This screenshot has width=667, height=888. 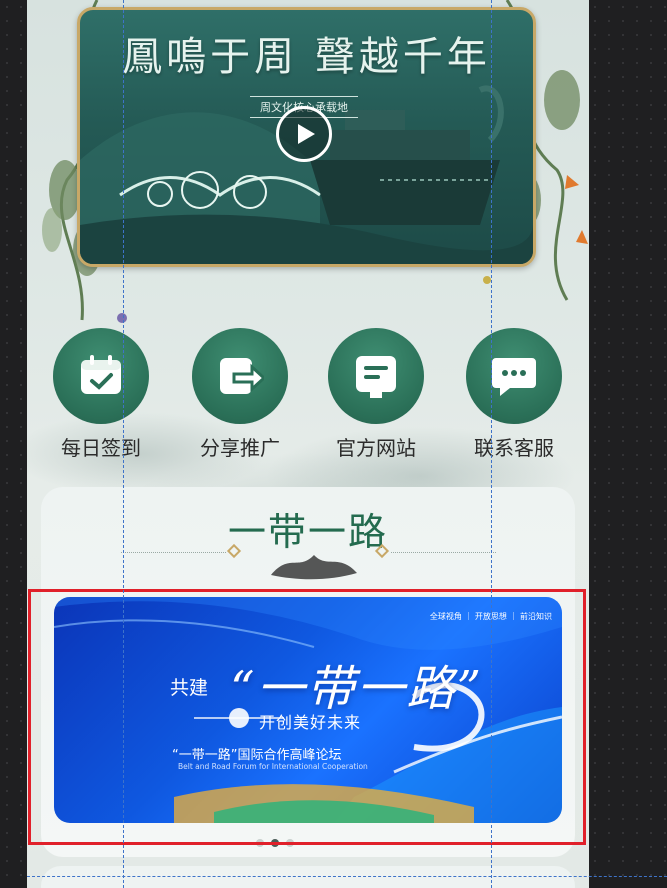 I want to click on ink-mountain-ornament, so click(x=314, y=567).